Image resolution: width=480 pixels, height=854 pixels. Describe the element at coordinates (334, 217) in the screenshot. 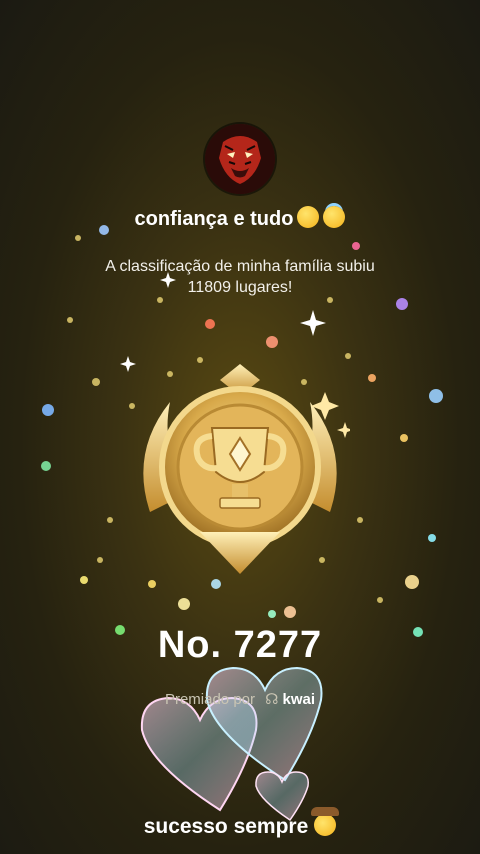

I see `halo-emoji-icon` at that location.